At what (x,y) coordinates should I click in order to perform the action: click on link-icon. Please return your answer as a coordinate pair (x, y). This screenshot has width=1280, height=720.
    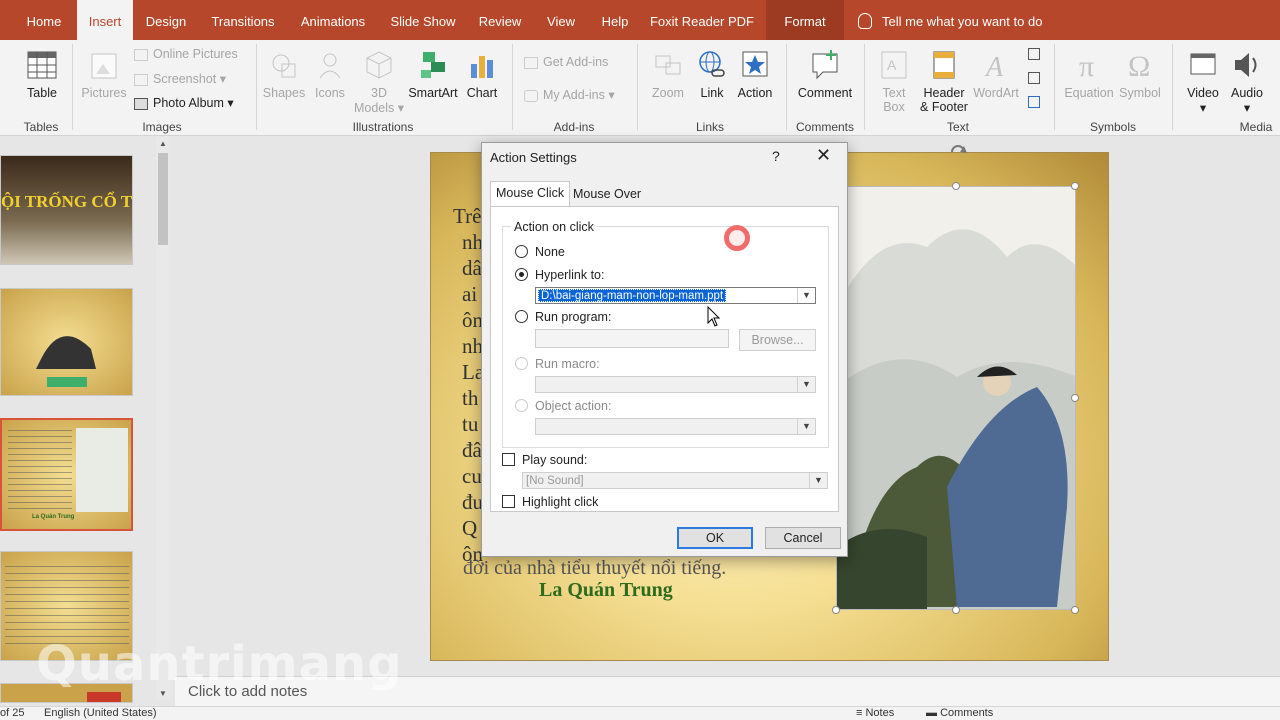
    Looking at the image, I should click on (712, 64).